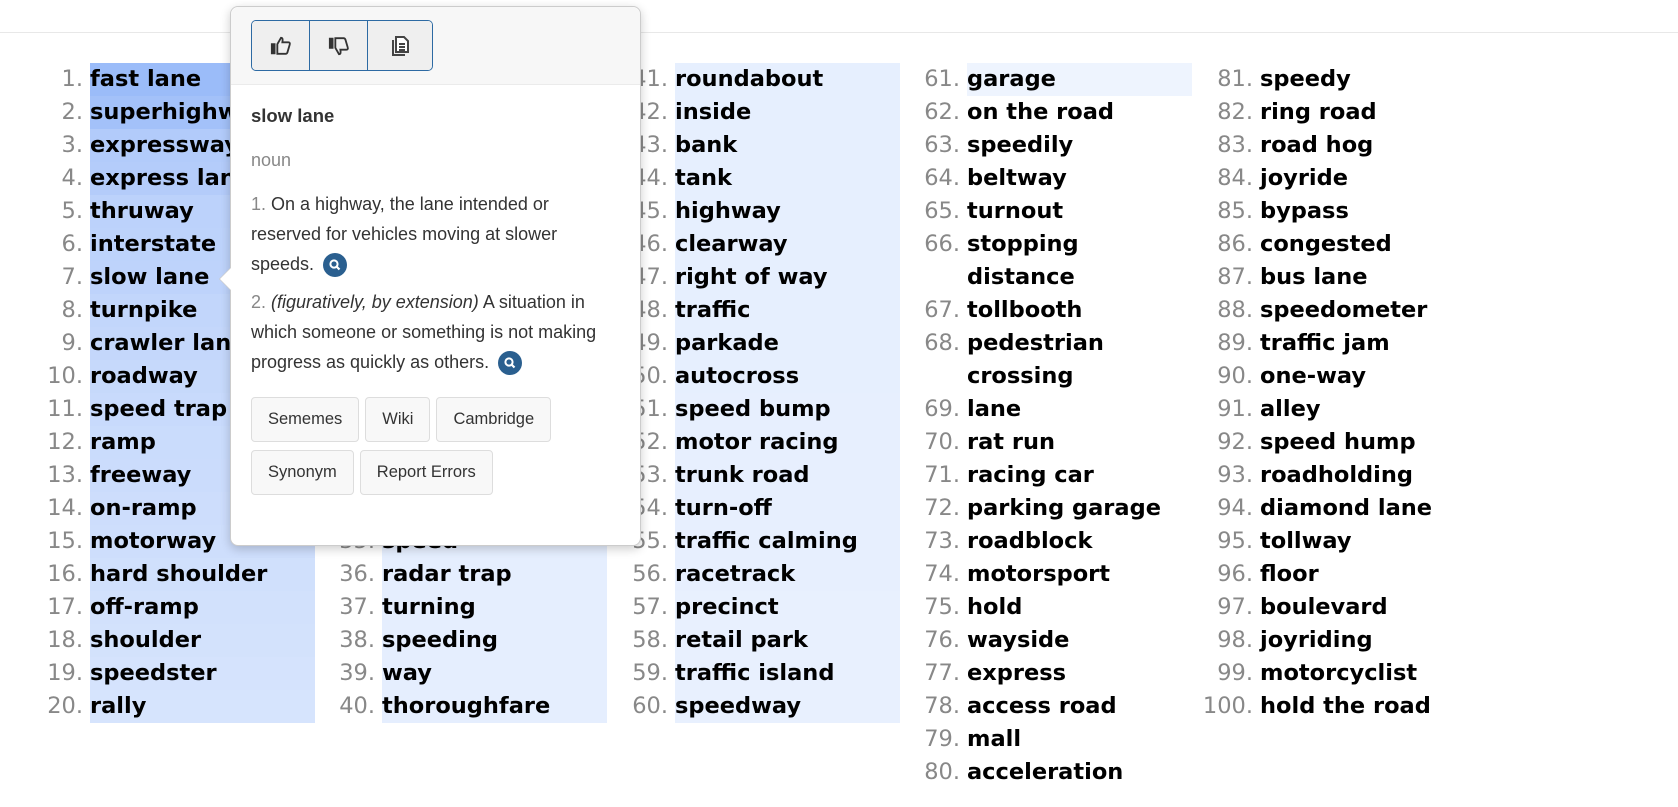  What do you see at coordinates (1079, 310) in the screenshot?
I see `related-word-link: tollbooth` at bounding box center [1079, 310].